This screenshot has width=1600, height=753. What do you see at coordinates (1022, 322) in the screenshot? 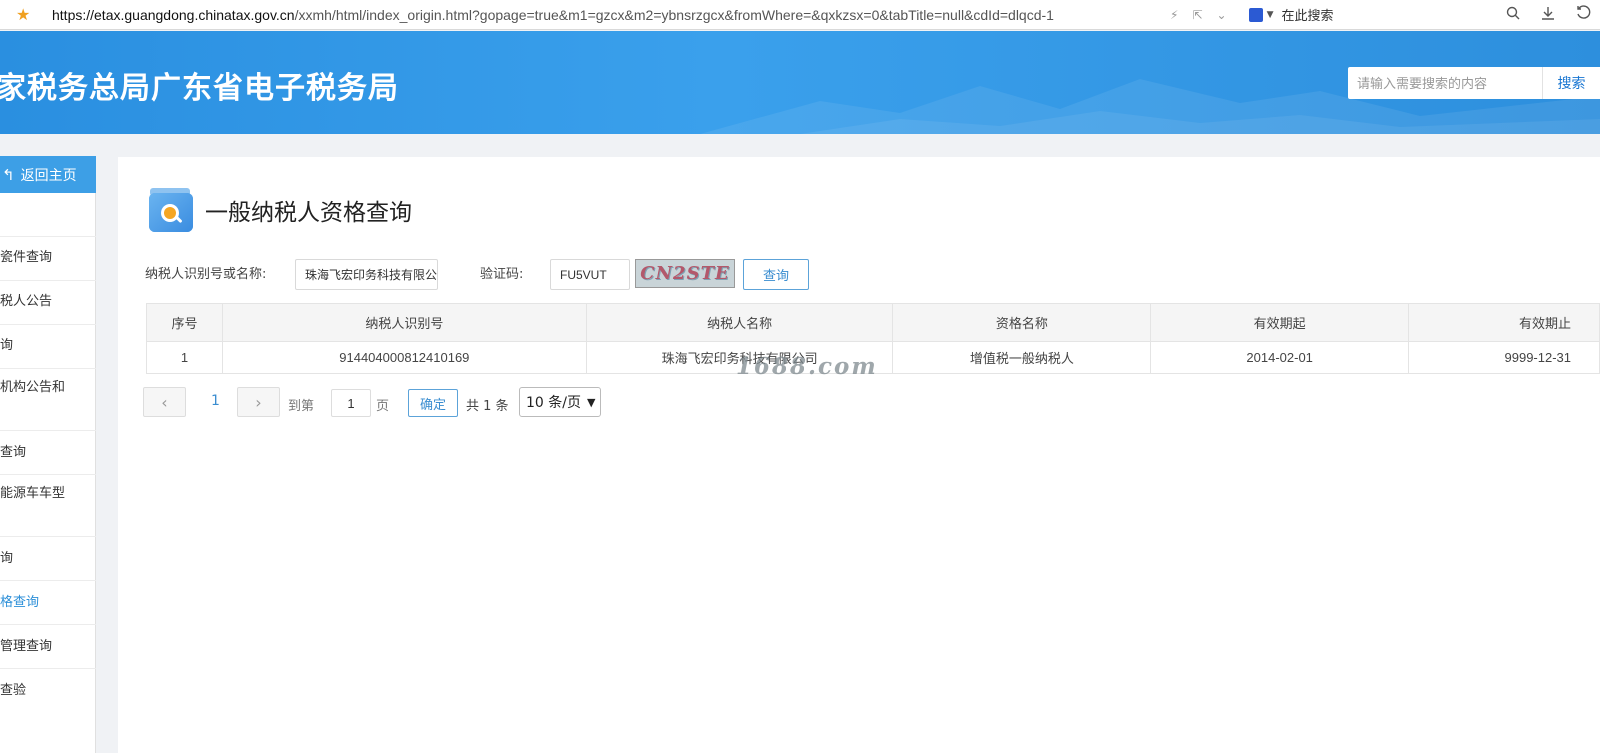
I see `column-header: 资格名称` at bounding box center [1022, 322].